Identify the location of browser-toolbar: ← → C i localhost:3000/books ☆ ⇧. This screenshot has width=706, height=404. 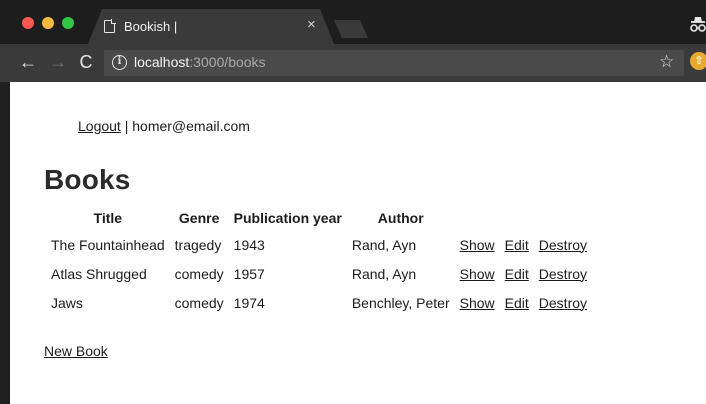
(353, 63).